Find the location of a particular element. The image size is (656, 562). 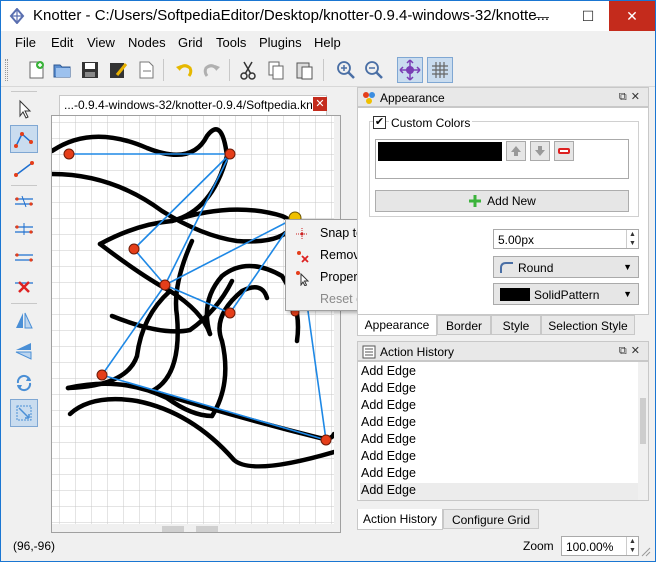

color-list is located at coordinates (502, 159).